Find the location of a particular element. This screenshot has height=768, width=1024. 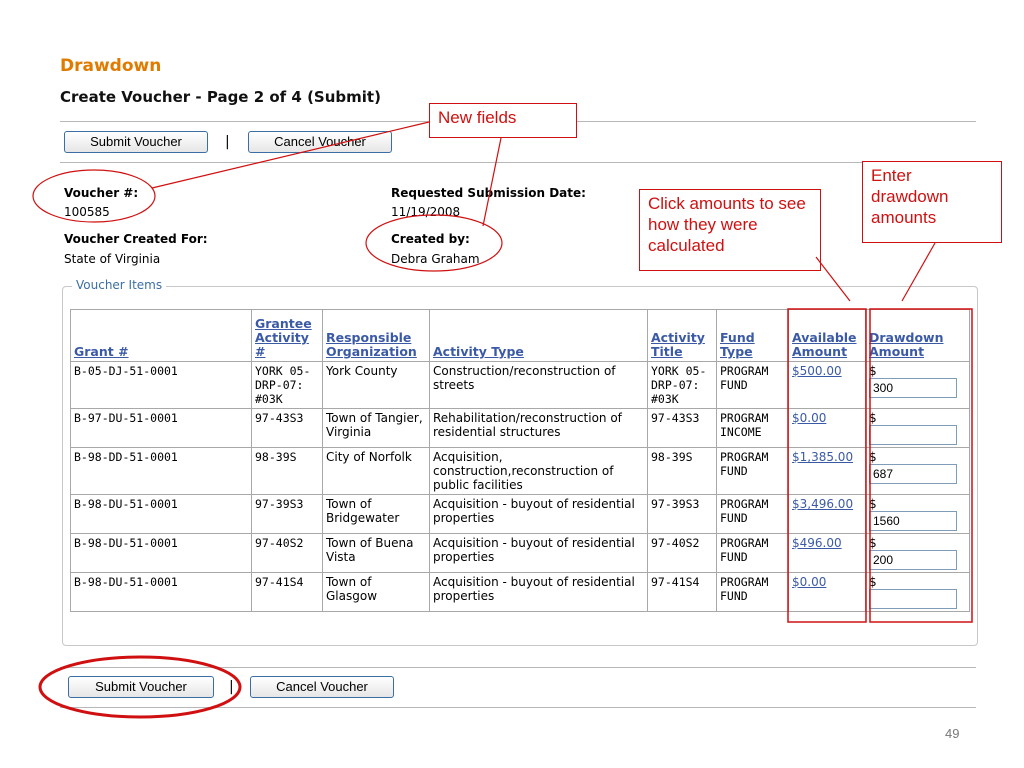

header-drawdown-amount: Drawdown Amount is located at coordinates (917, 335).